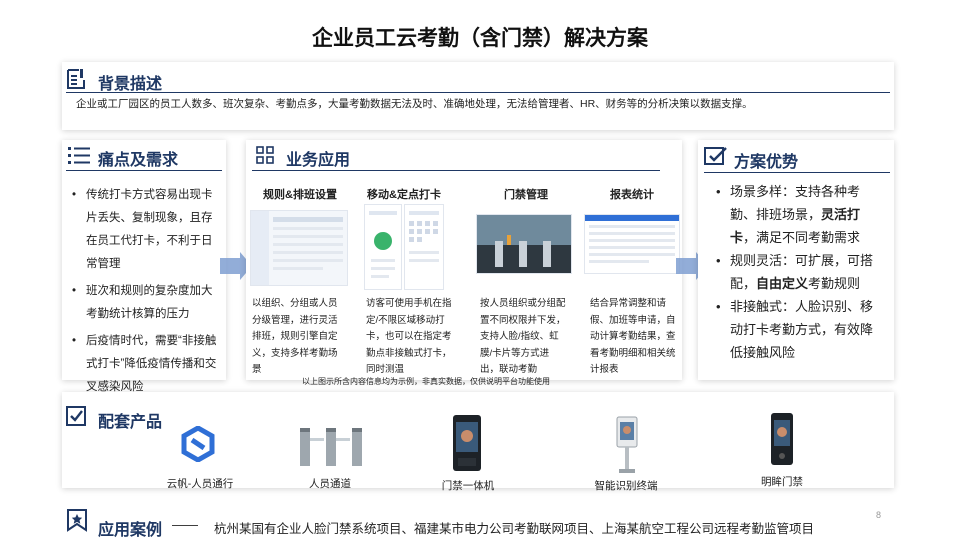  Describe the element at coordinates (782, 439) in the screenshot. I see `face-access-panel-icon` at that location.